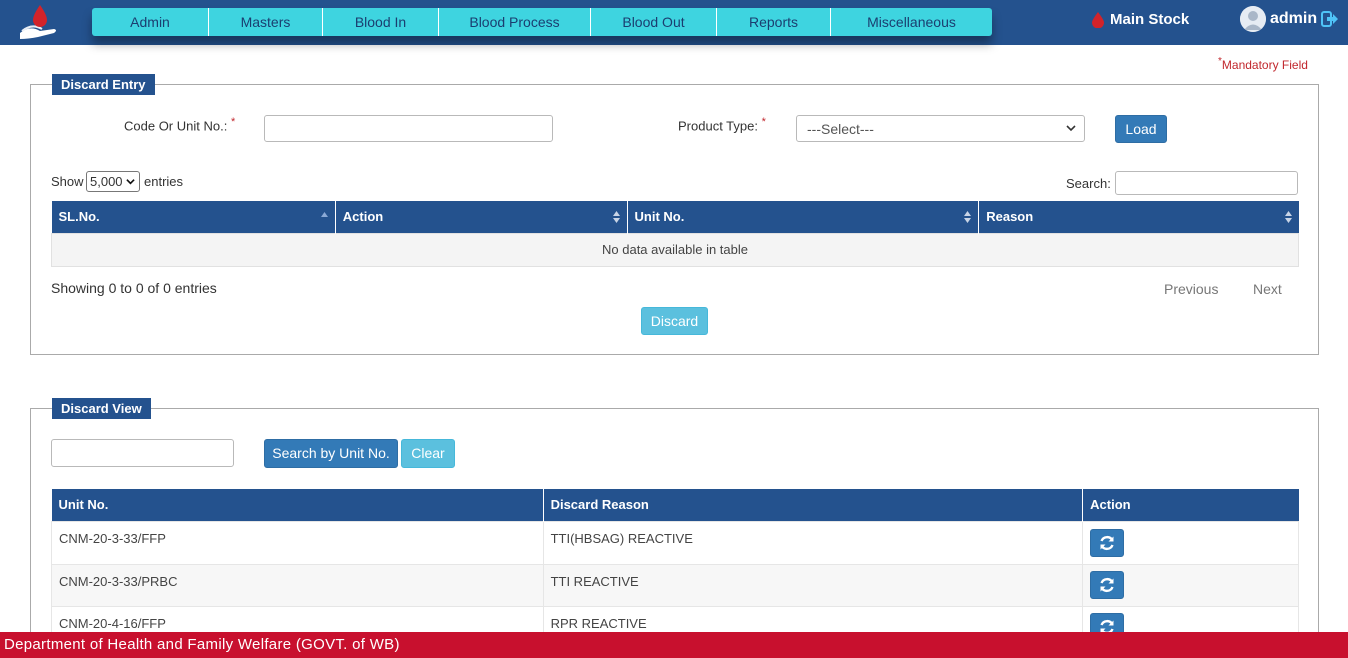 The image size is (1348, 658). What do you see at coordinates (150, 22) in the screenshot?
I see `nav-admin: Admin` at bounding box center [150, 22].